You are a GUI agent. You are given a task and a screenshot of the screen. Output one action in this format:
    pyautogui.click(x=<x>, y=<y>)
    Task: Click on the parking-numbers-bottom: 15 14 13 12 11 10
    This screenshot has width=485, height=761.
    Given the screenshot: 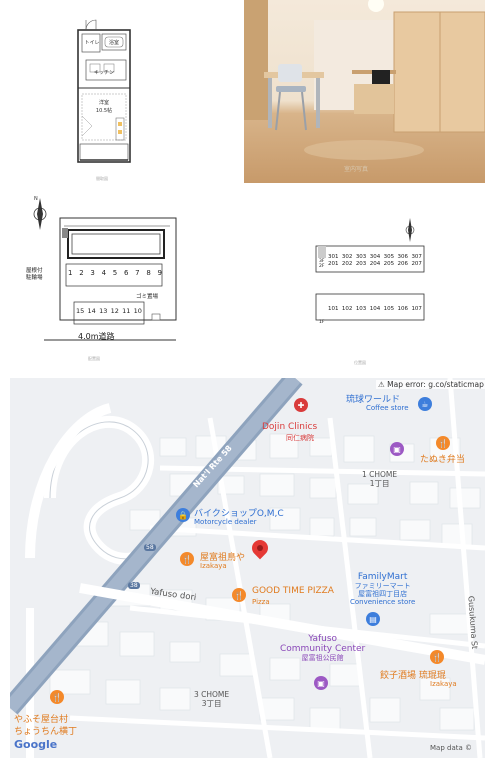 What is the action you would take?
    pyautogui.click(x=109, y=311)
    